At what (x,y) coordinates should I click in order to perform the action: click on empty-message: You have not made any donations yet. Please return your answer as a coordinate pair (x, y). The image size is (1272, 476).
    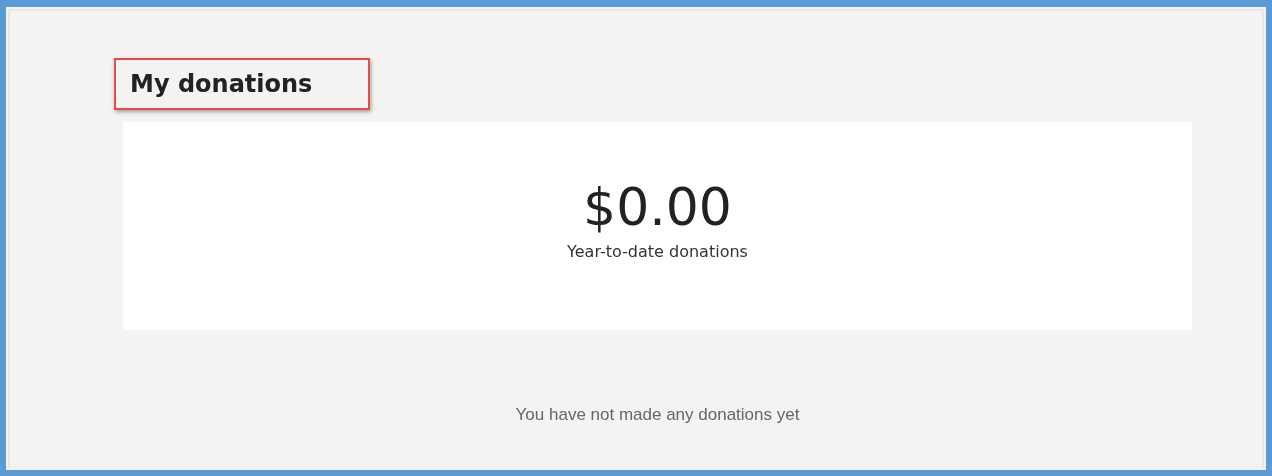
    Looking at the image, I should click on (657, 415).